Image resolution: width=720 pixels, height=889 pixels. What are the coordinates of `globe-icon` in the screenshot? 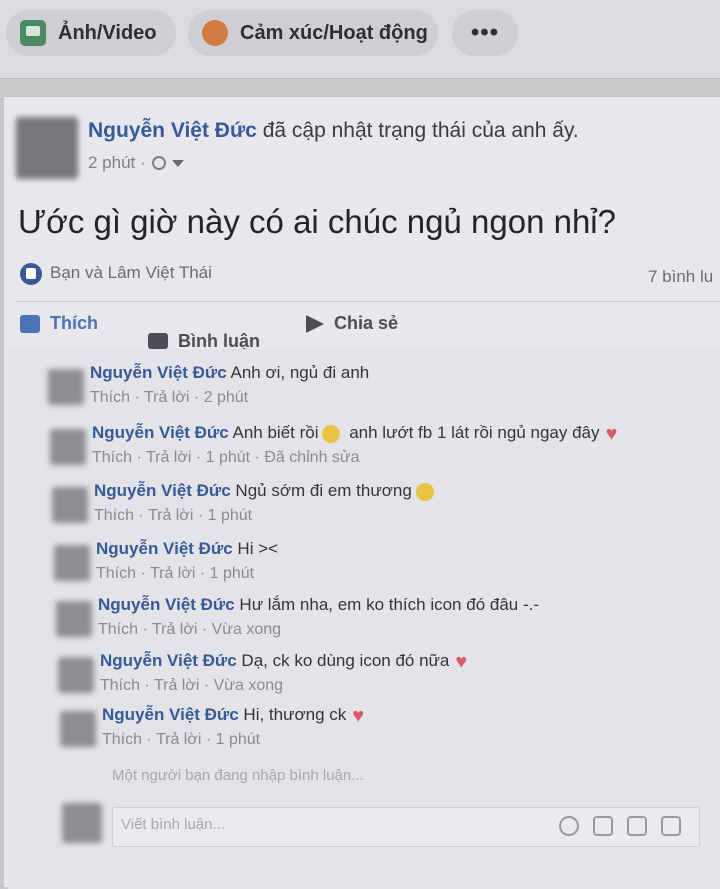 It's located at (158, 163).